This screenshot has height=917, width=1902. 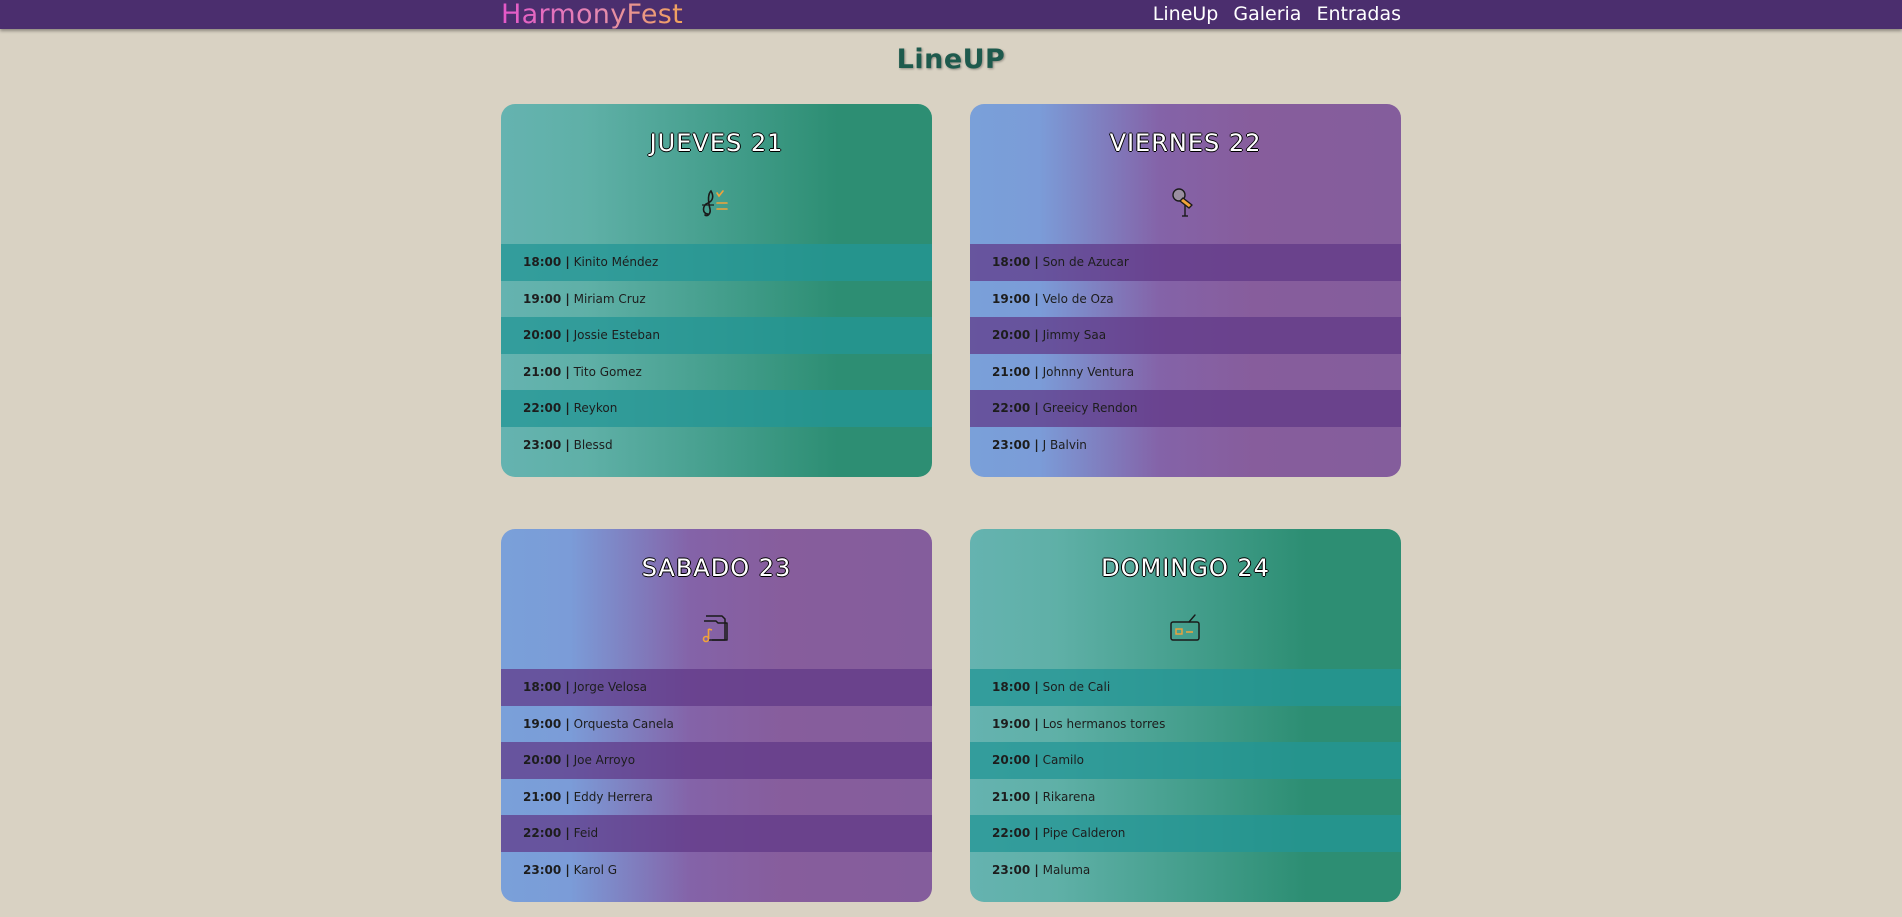 I want to click on lineup-row: 21:00 | Tito Gomez, so click(x=716, y=372).